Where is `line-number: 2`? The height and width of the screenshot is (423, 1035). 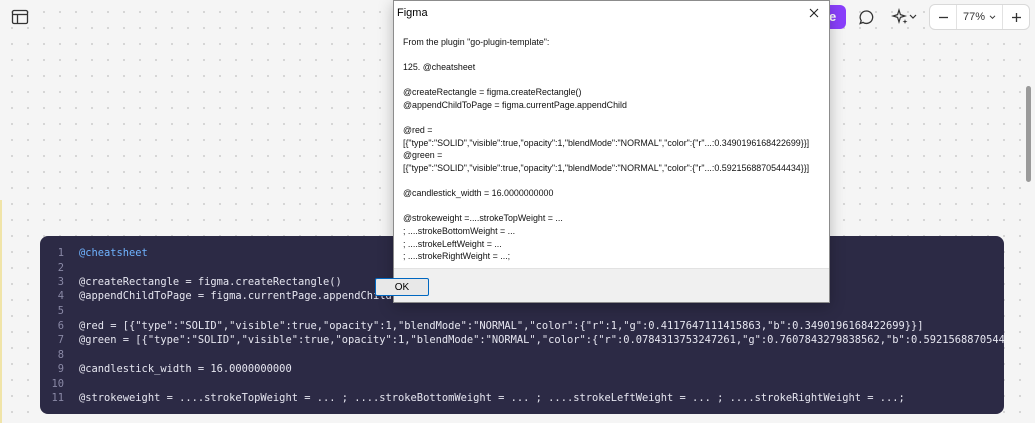 line-number: 2 is located at coordinates (60, 268).